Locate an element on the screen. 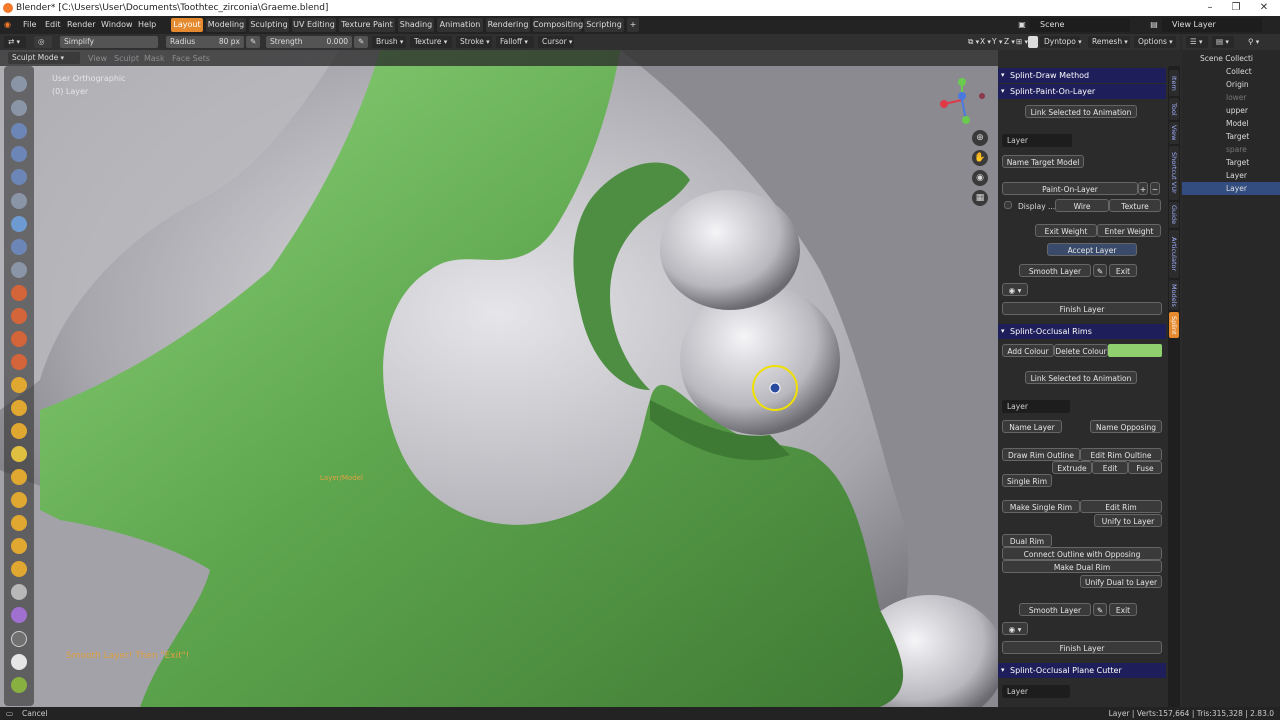 The height and width of the screenshot is (720, 1280). menu-help: Help is located at coordinates (147, 25).